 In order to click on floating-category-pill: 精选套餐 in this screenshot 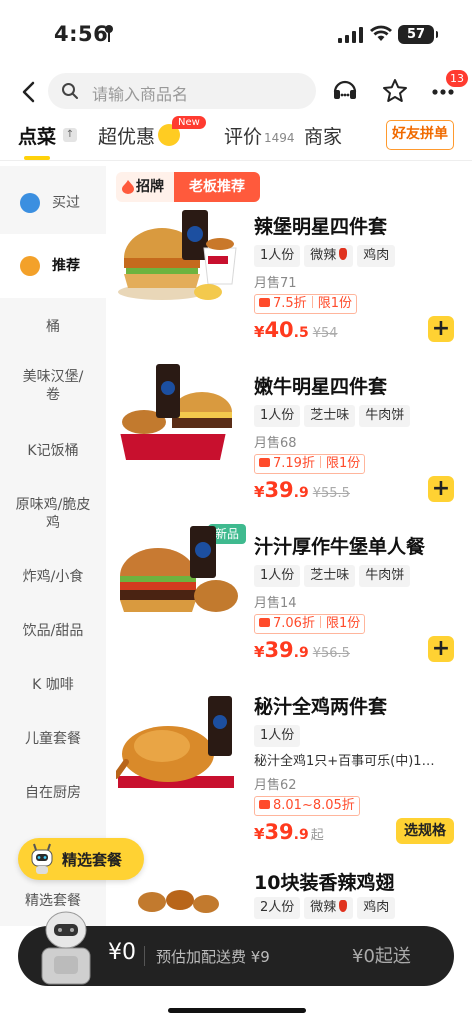, I will do `click(81, 859)`.